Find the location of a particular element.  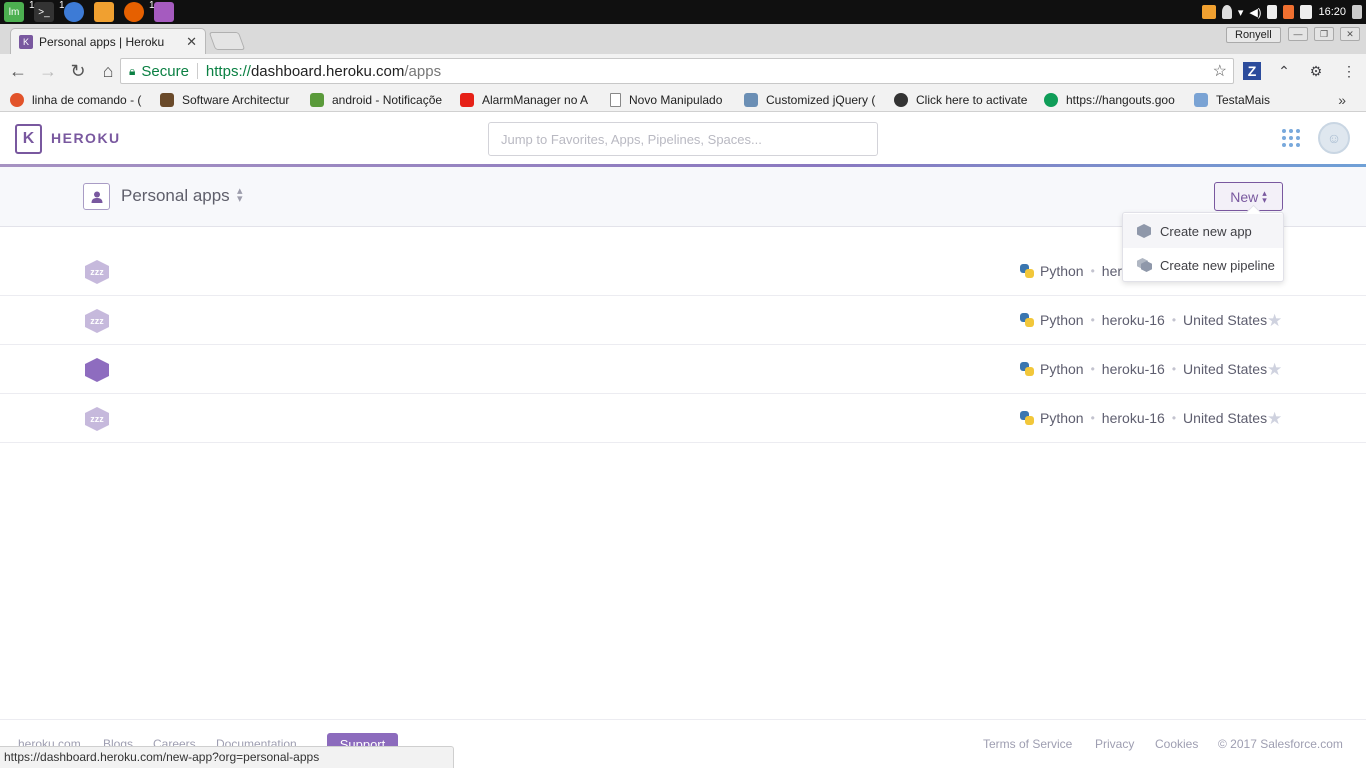

close-tab-icon: ✕ is located at coordinates (191, 42).